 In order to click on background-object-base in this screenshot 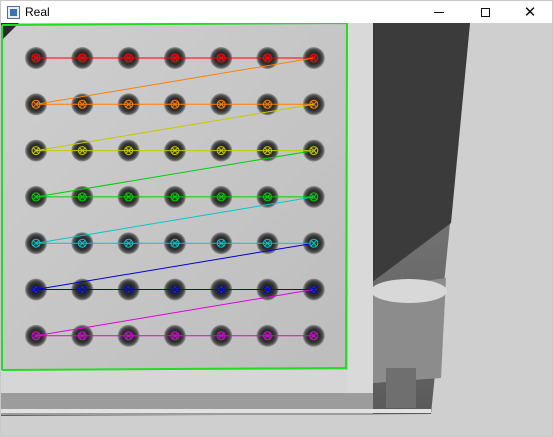, I will do `click(401, 388)`.